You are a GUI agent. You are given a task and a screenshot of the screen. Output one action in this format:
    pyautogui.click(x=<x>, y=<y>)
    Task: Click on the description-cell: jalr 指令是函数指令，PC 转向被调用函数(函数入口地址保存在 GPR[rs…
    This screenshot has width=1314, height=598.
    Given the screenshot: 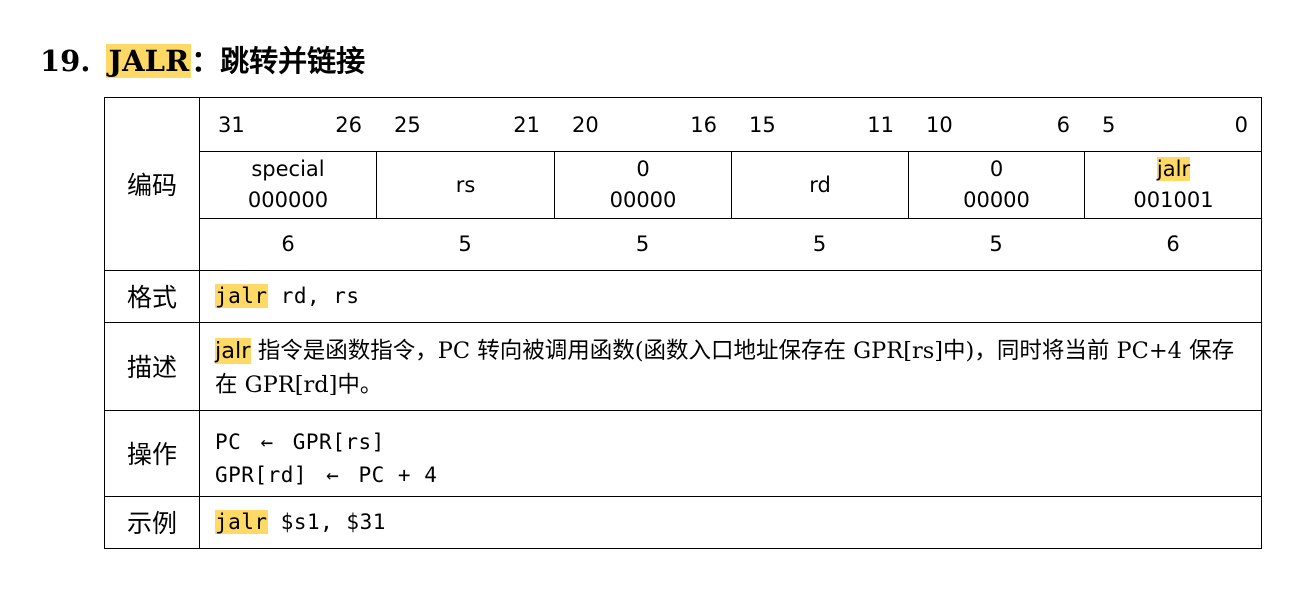 What is the action you would take?
    pyautogui.click(x=731, y=368)
    